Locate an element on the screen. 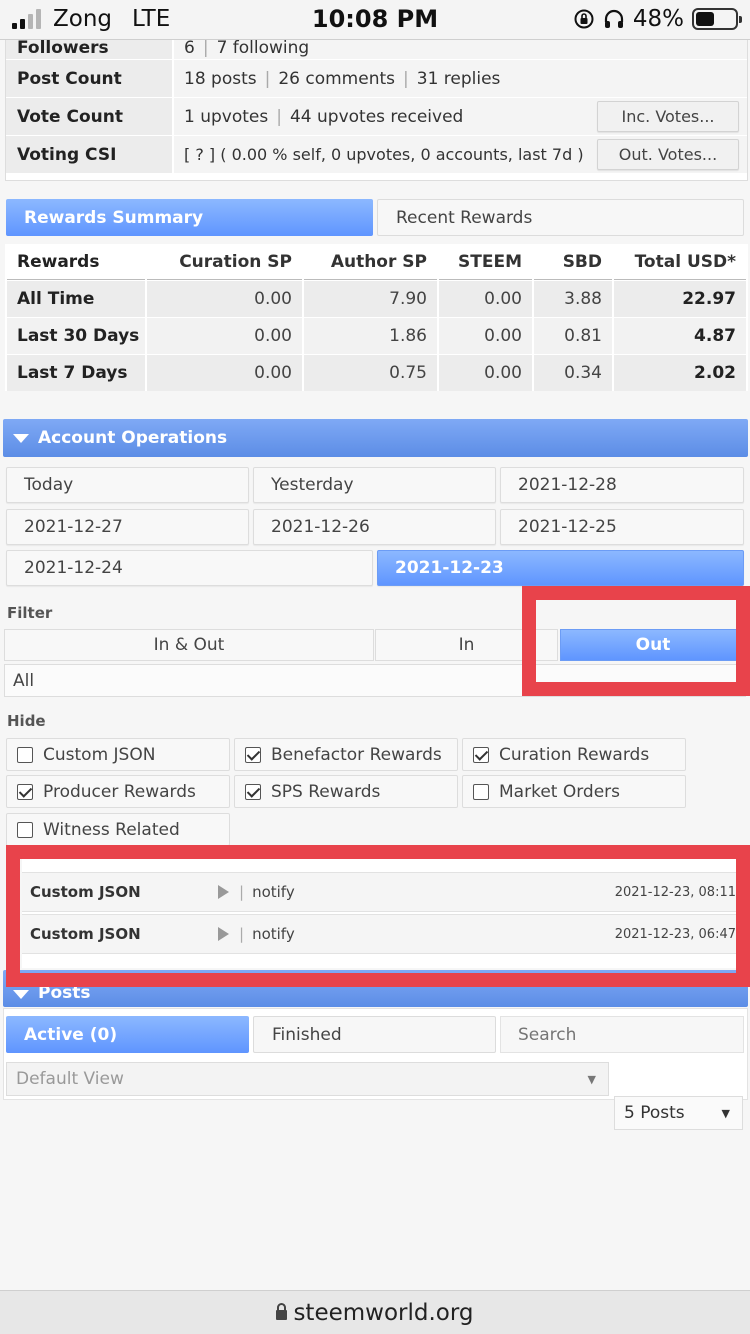  search-input is located at coordinates (622, 1034).